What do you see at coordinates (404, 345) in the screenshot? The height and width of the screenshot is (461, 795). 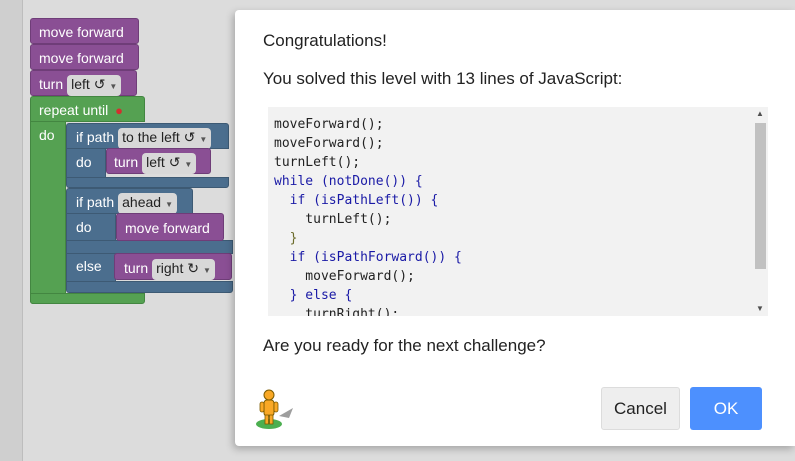 I see `next-challenge-question: Are you ready for the next challenge?` at bounding box center [404, 345].